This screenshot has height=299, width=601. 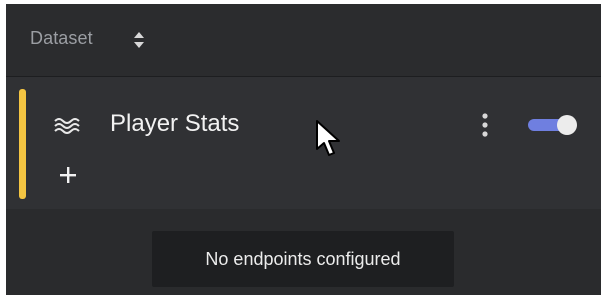 What do you see at coordinates (552, 125) in the screenshot?
I see `enable-toggle` at bounding box center [552, 125].